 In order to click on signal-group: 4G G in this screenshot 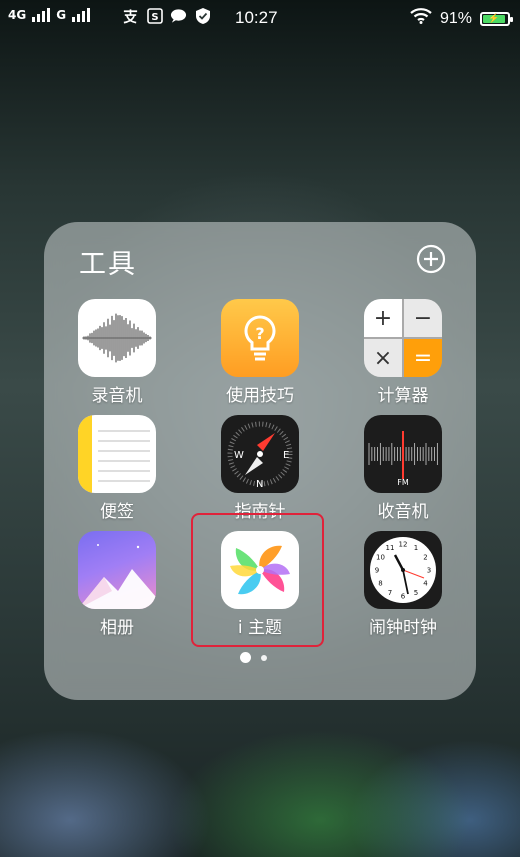, I will do `click(49, 15)`.